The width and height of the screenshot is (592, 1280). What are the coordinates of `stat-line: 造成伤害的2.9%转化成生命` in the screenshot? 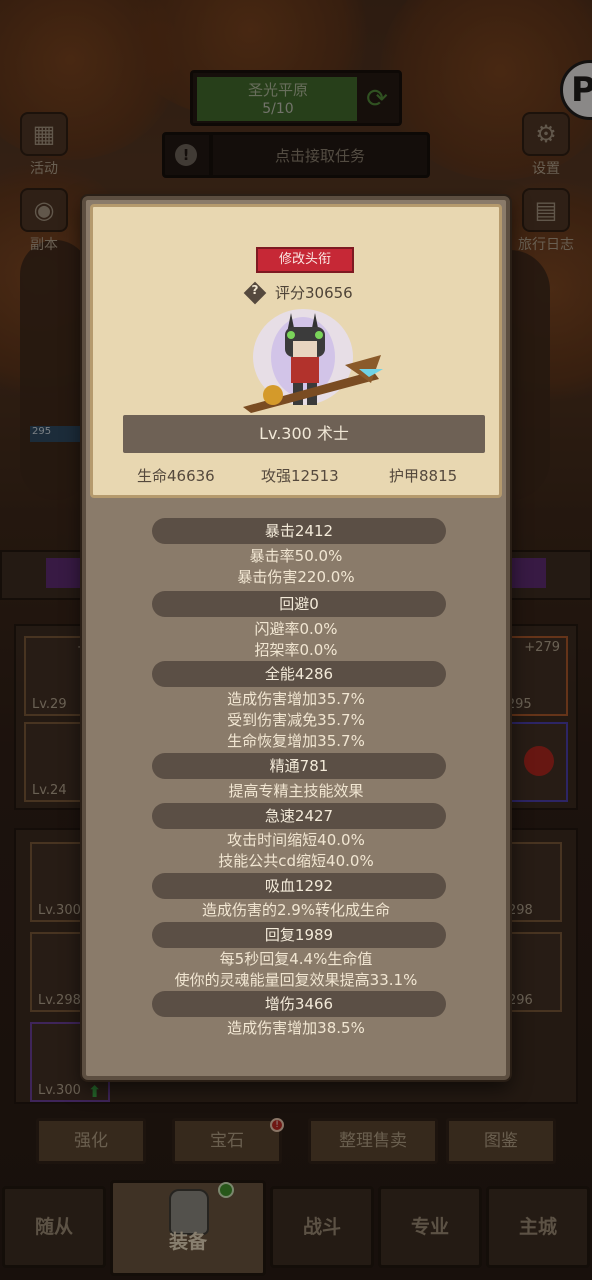 It's located at (296, 910).